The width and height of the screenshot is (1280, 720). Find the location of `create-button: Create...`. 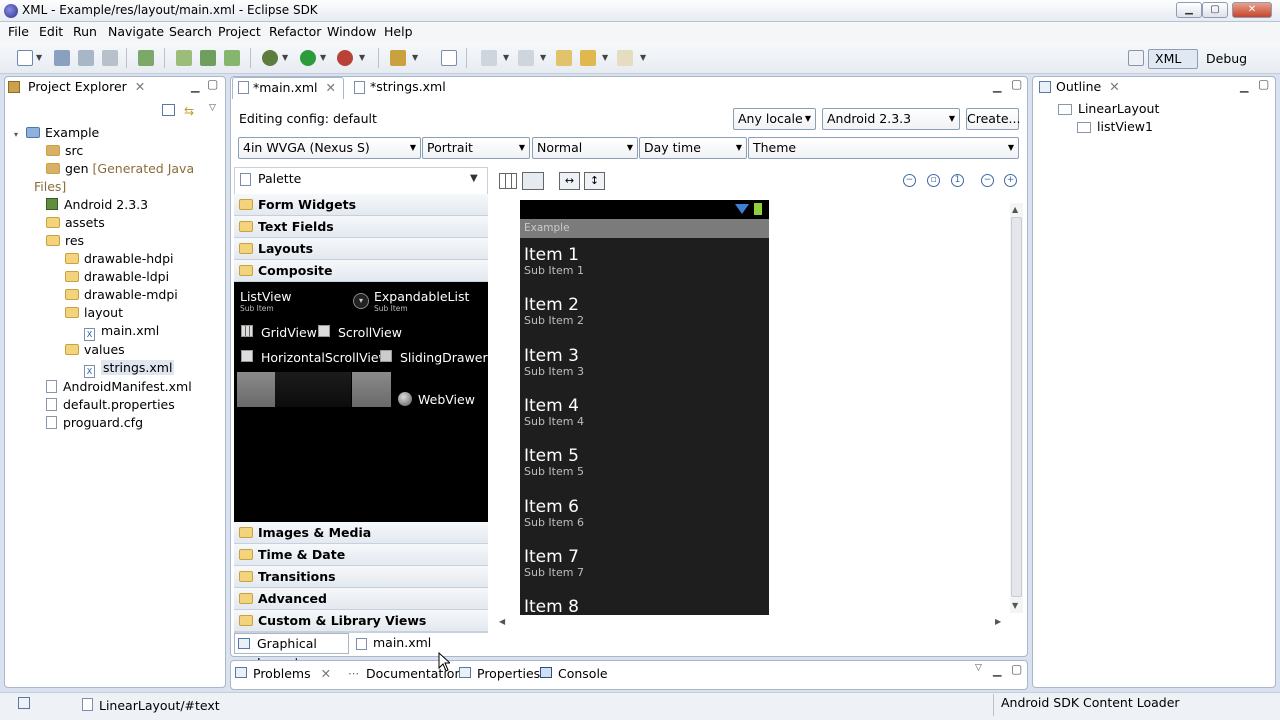

create-button: Create... is located at coordinates (993, 119).